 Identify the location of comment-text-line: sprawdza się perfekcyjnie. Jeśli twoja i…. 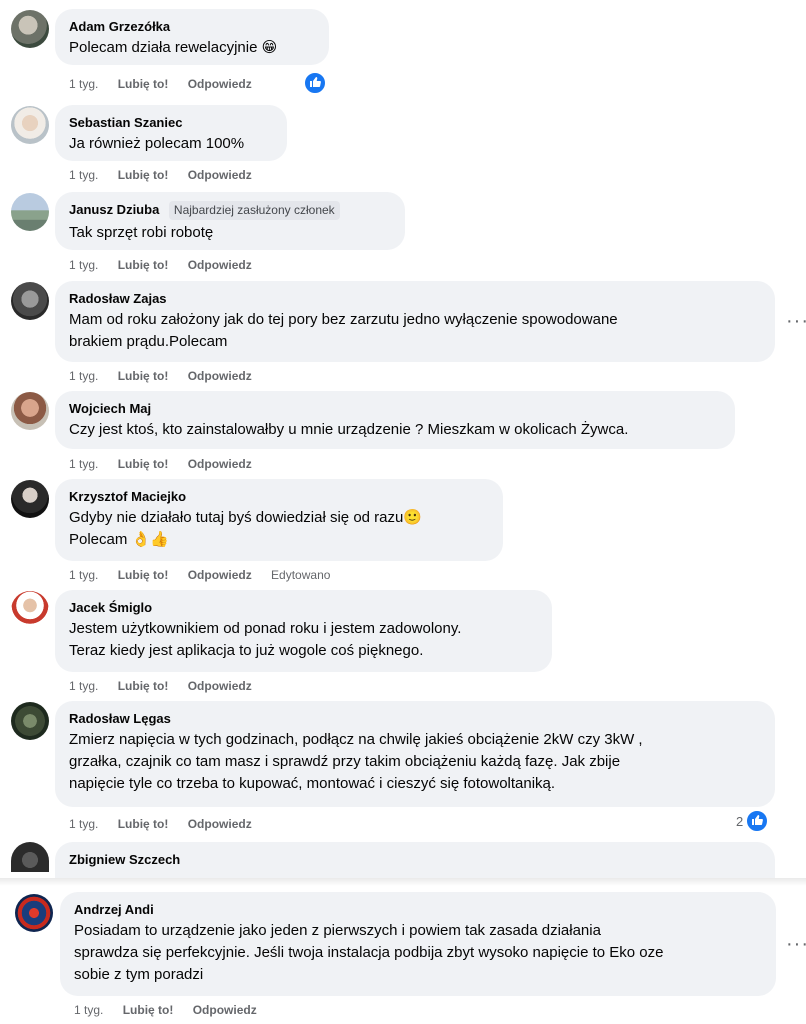
(369, 952).